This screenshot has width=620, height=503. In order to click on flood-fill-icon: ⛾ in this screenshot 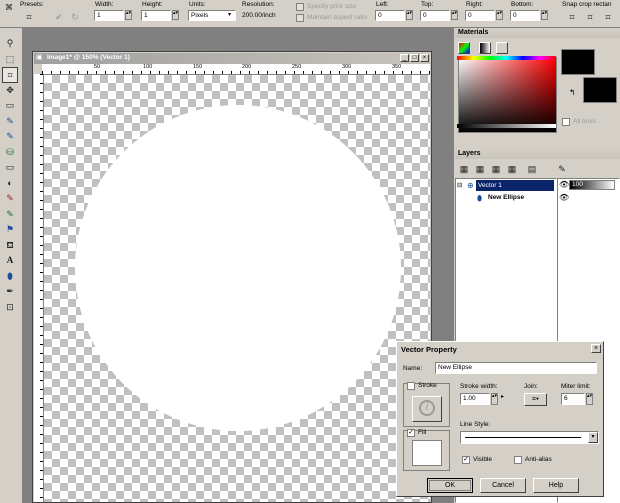, I will do `click(10, 245)`.